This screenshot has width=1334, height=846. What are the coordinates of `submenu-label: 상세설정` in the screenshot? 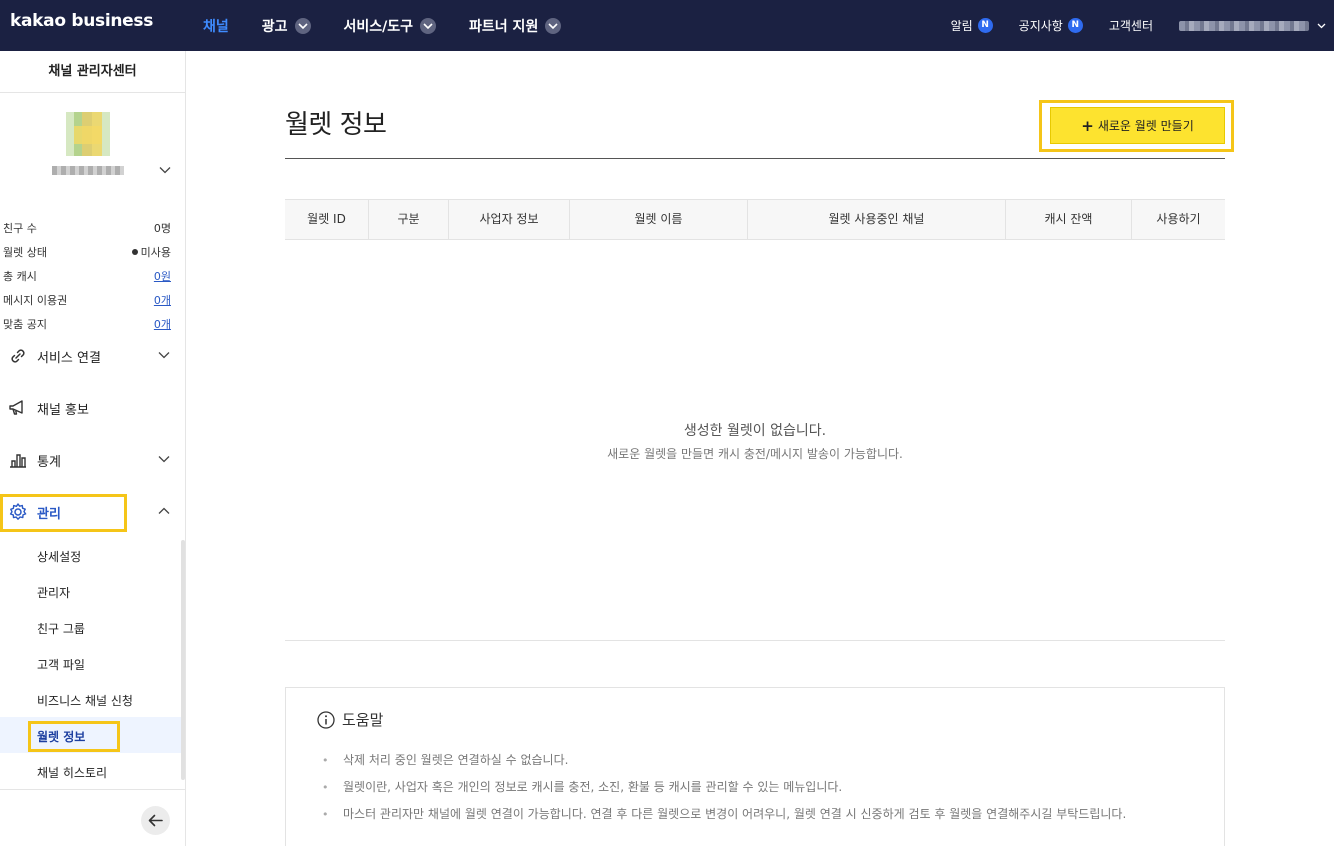 It's located at (59, 557).